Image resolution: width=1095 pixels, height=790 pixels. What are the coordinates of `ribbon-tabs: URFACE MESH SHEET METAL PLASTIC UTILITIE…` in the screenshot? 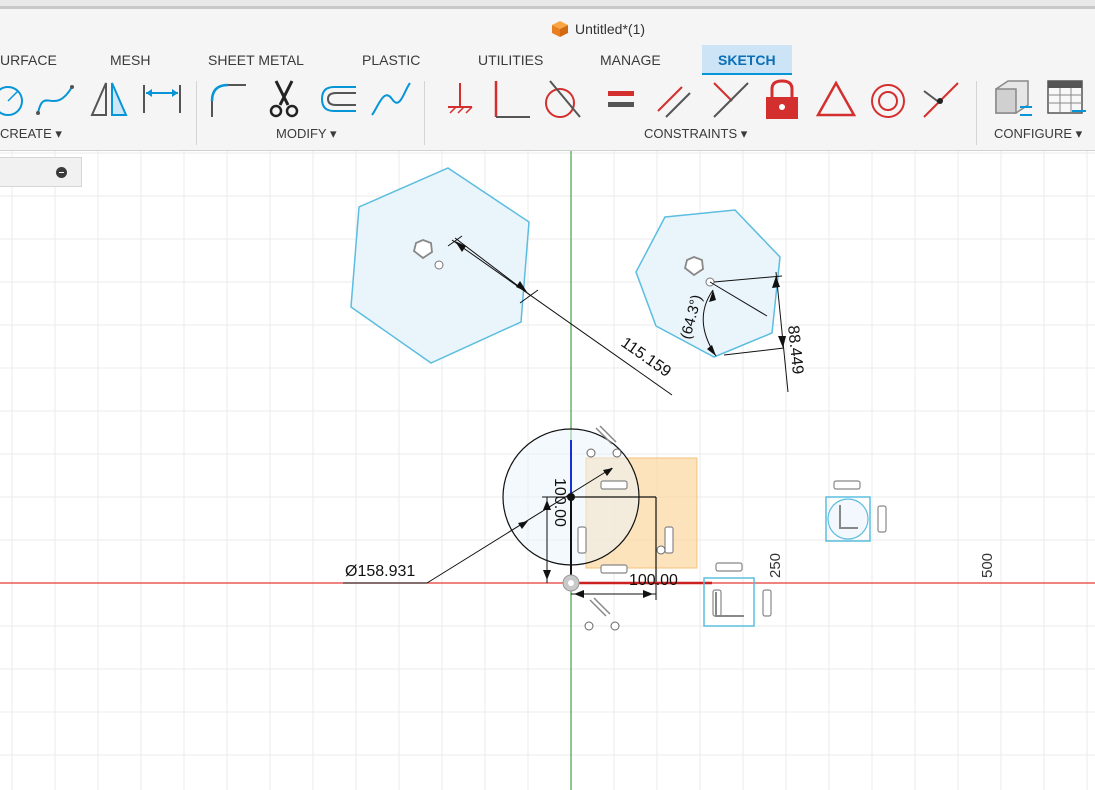 It's located at (547, 60).